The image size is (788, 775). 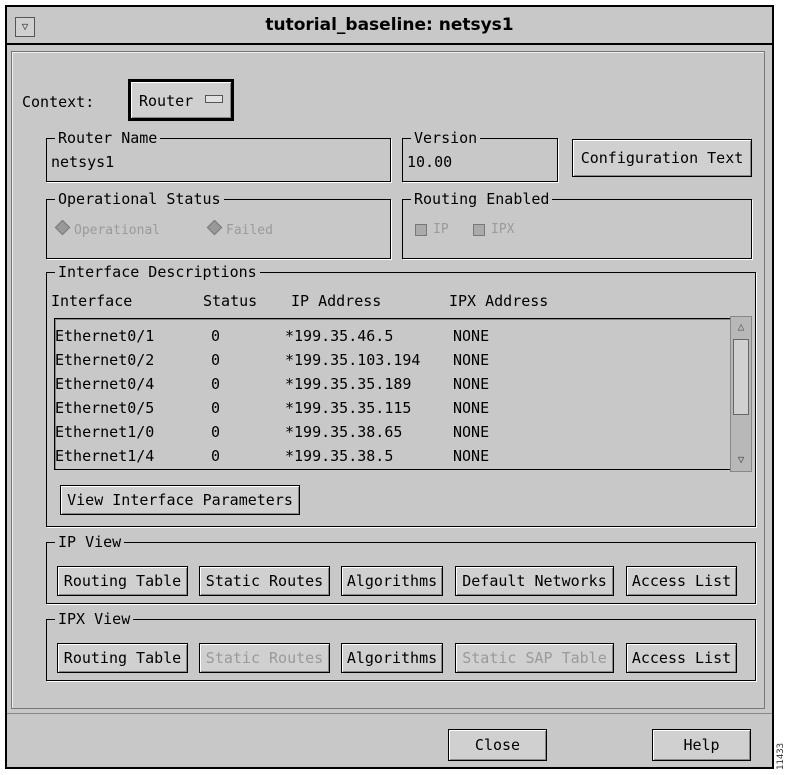 What do you see at coordinates (157, 272) in the screenshot?
I see `interface-descriptions-label: Interface Descriptions` at bounding box center [157, 272].